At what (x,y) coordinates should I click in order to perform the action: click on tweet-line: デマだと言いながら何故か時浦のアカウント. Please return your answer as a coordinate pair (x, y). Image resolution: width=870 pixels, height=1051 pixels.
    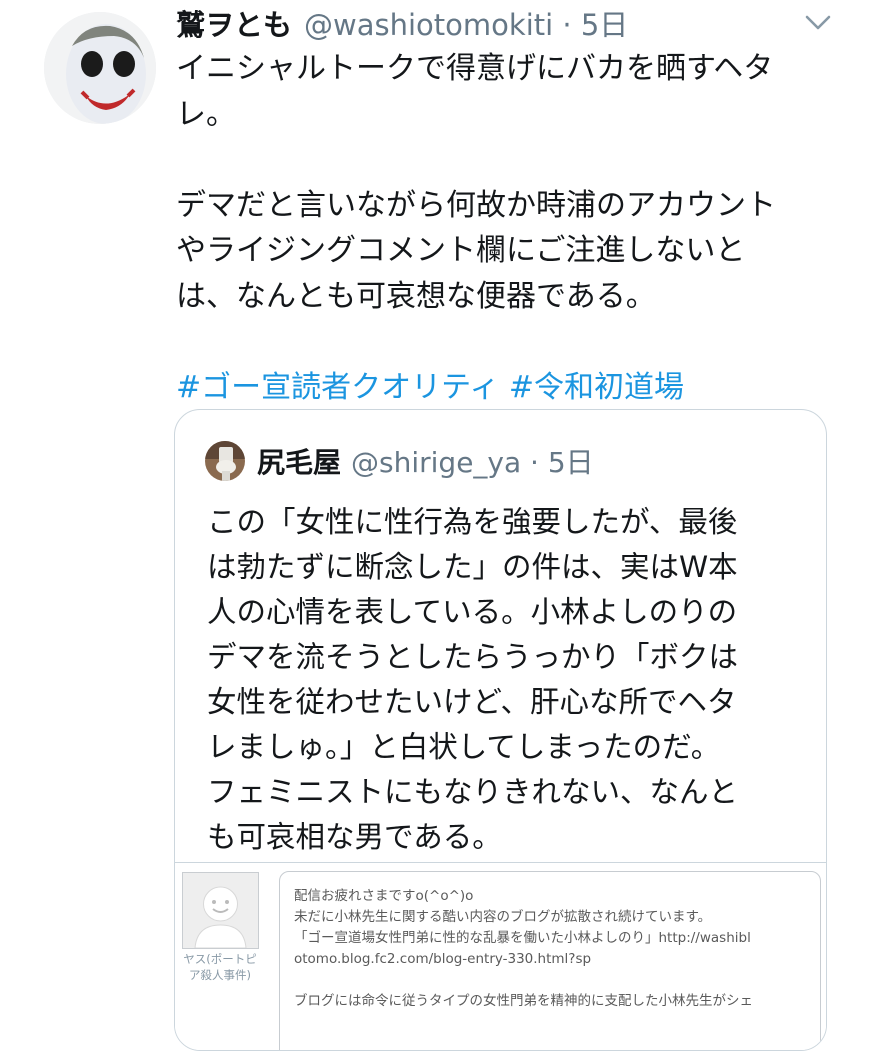
    Looking at the image, I should click on (476, 205).